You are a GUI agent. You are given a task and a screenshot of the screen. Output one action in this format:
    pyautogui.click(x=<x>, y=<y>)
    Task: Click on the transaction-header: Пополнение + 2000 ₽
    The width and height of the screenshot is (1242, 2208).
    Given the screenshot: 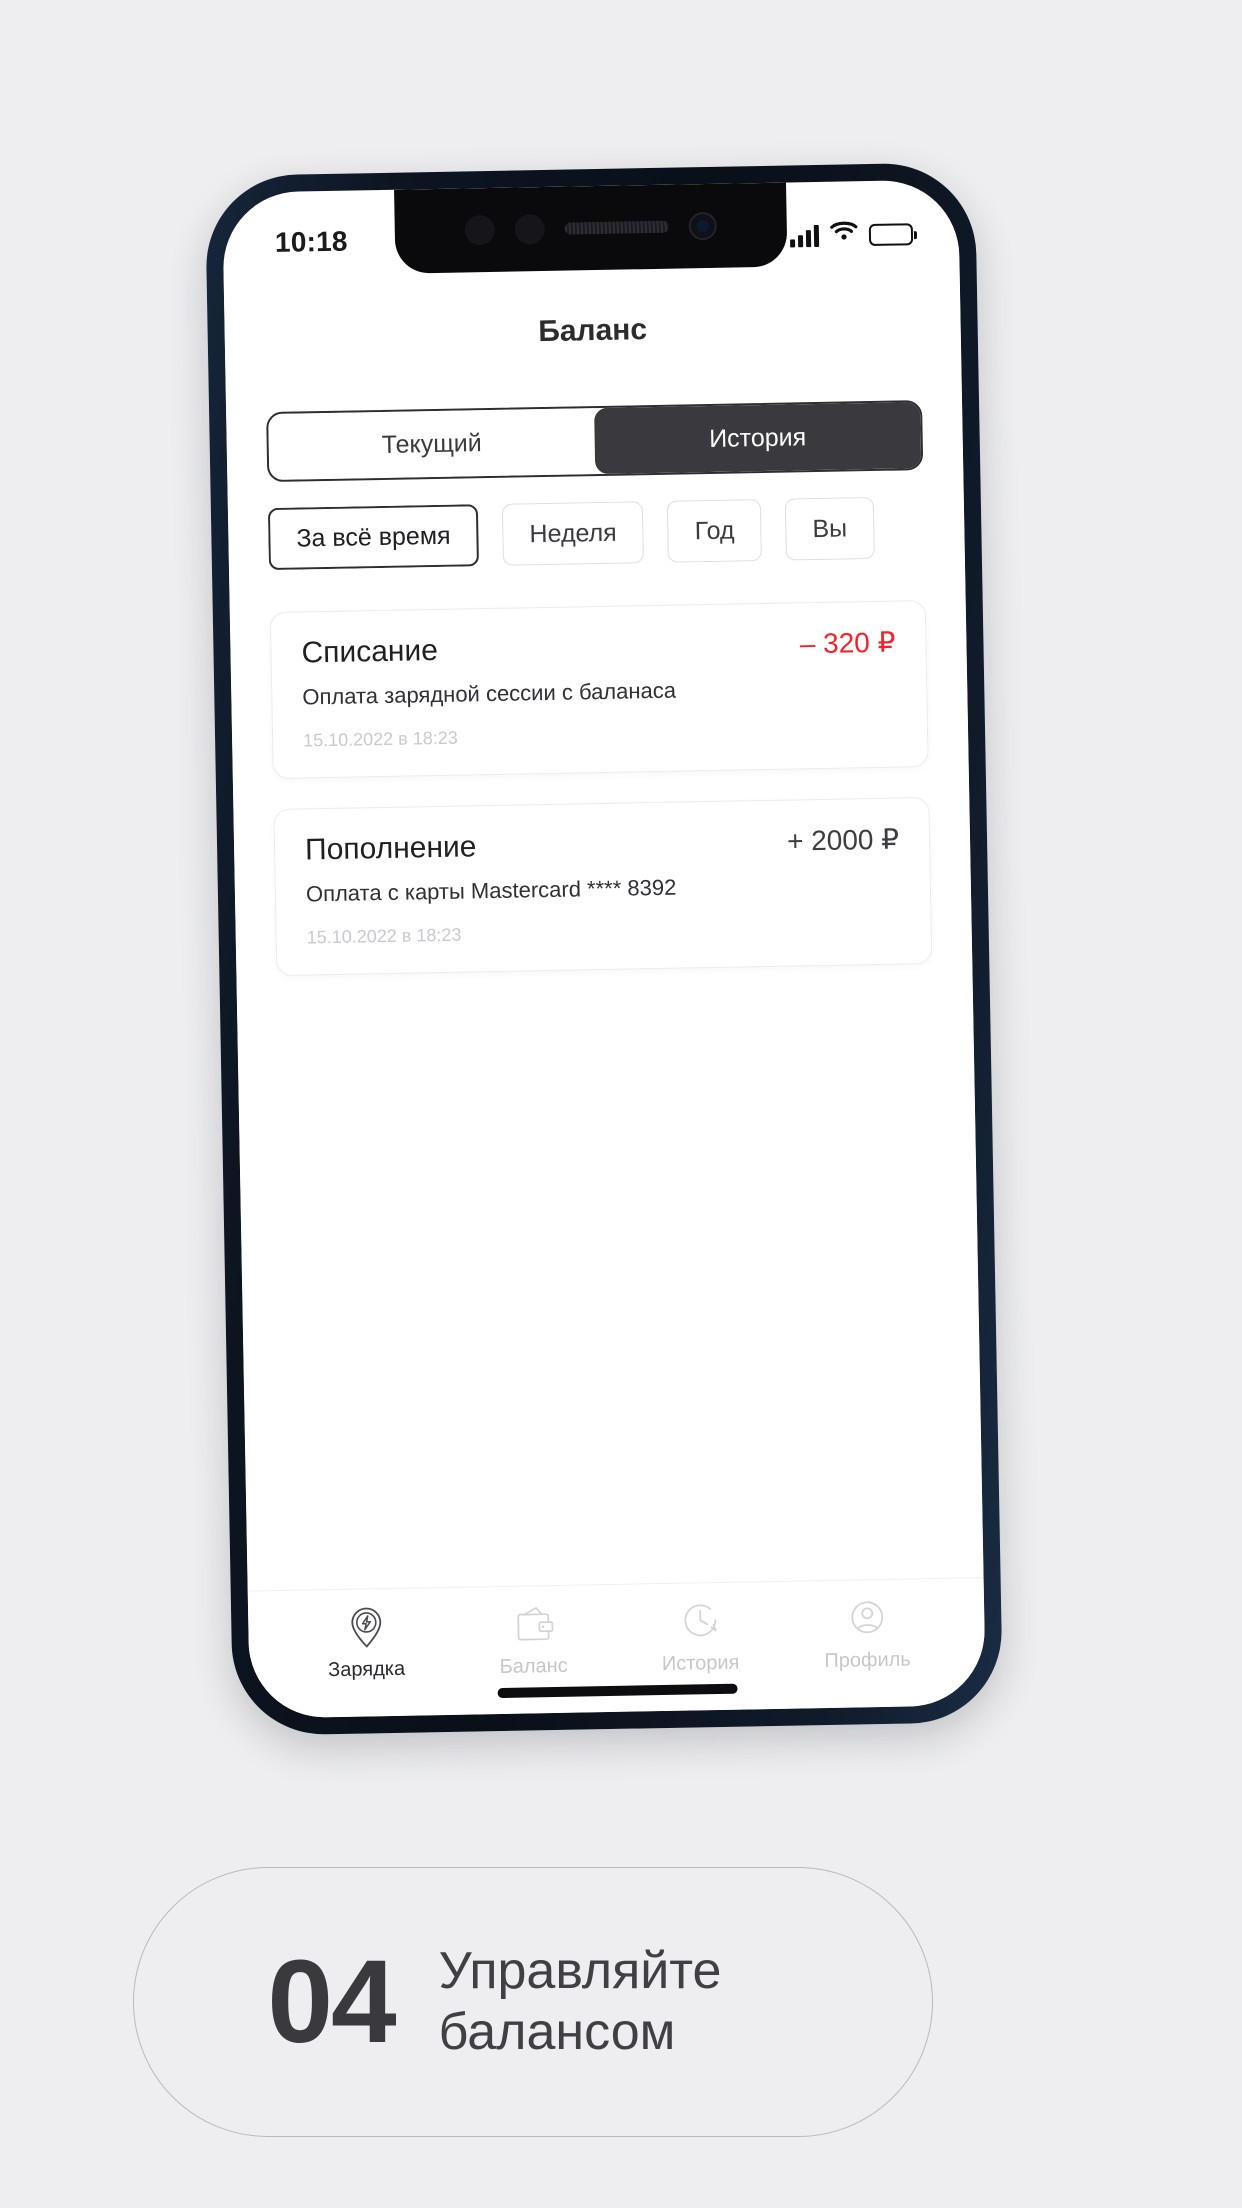 What is the action you would take?
    pyautogui.click(x=602, y=845)
    